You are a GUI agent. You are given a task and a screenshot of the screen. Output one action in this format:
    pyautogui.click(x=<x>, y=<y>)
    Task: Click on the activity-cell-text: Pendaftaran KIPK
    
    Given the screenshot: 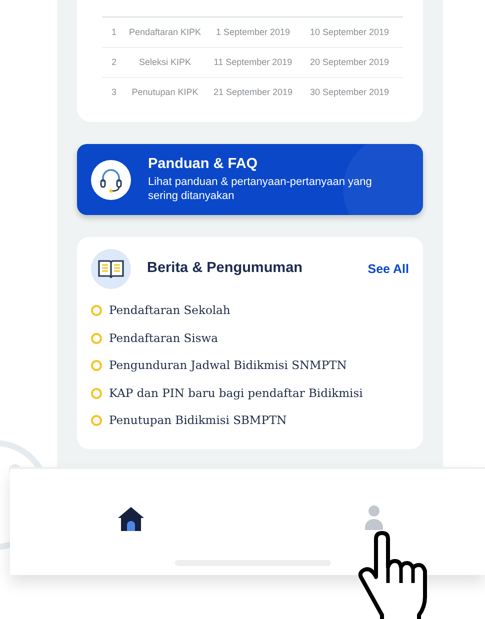 What is the action you would take?
    pyautogui.click(x=165, y=32)
    